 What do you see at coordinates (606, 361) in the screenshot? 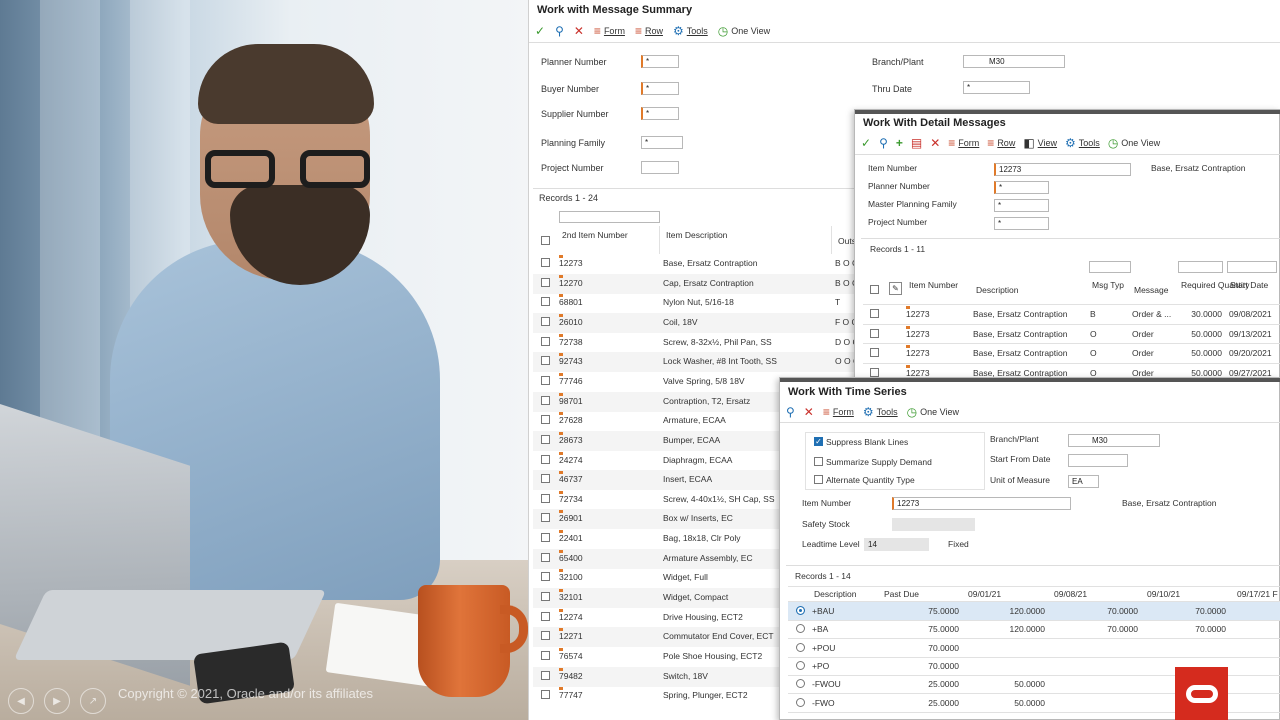
I see `row-item-number: 92743` at bounding box center [606, 361].